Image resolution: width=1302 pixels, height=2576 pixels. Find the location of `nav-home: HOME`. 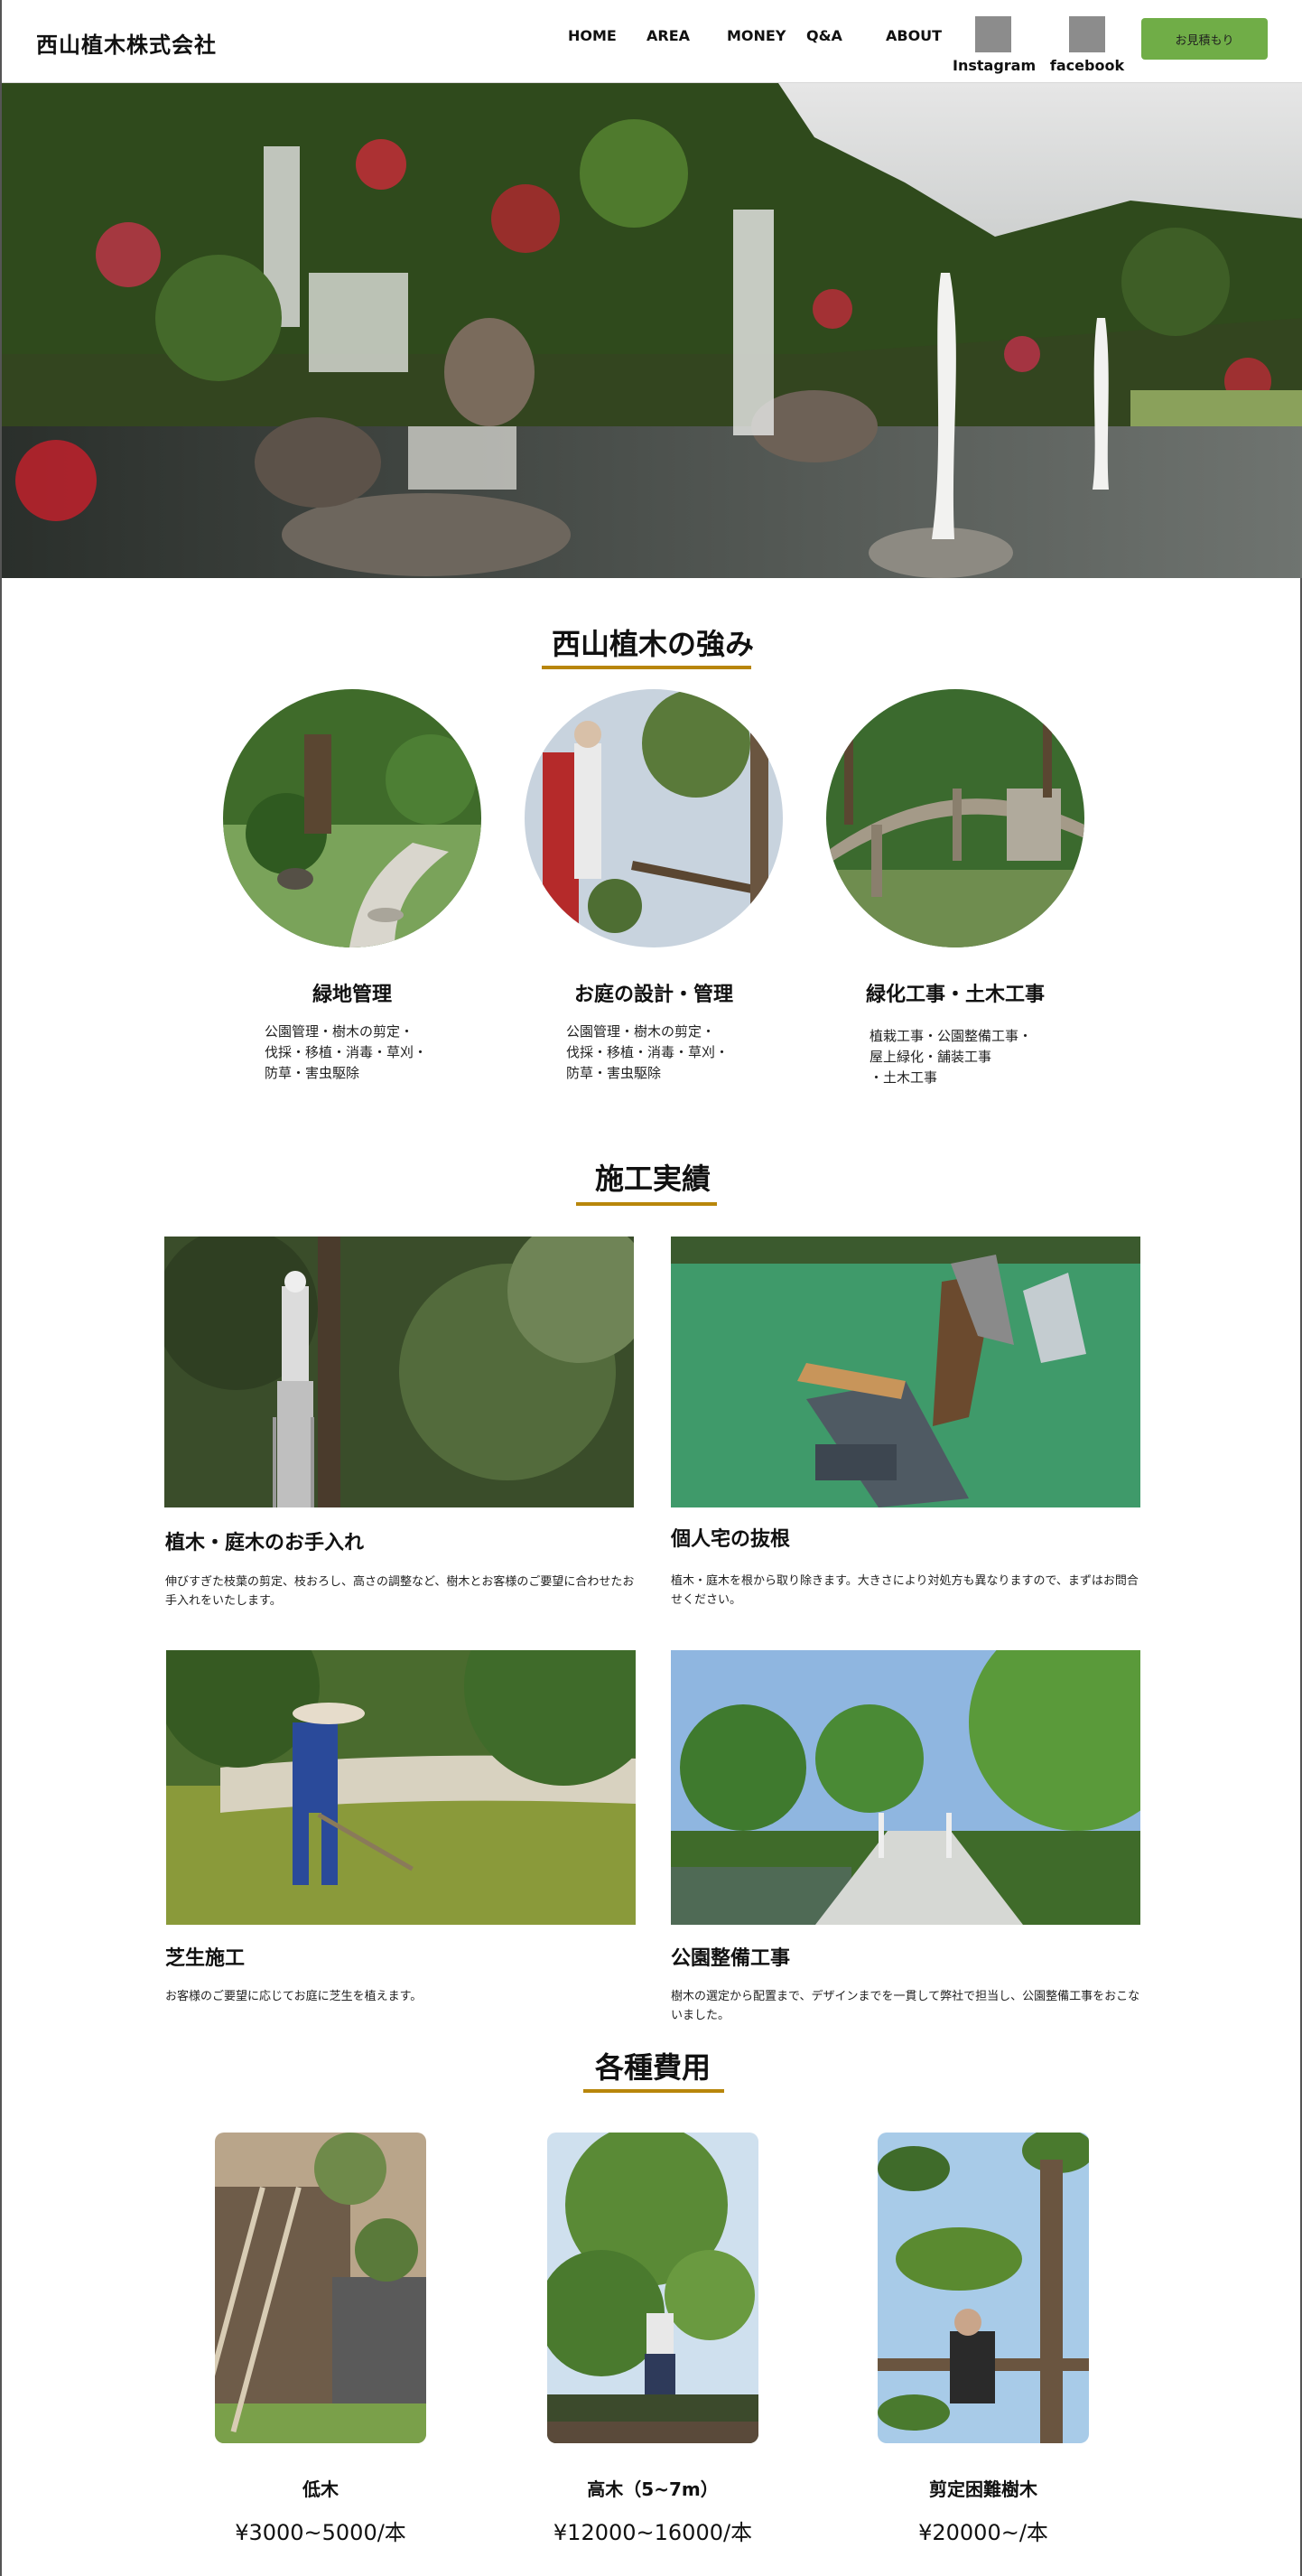

nav-home: HOME is located at coordinates (592, 35).